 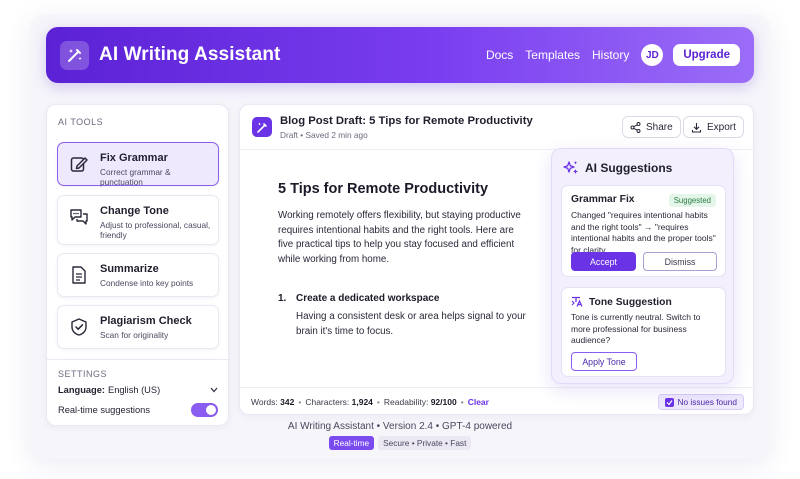 What do you see at coordinates (443, 402) in the screenshot?
I see `readability-score: 92/100` at bounding box center [443, 402].